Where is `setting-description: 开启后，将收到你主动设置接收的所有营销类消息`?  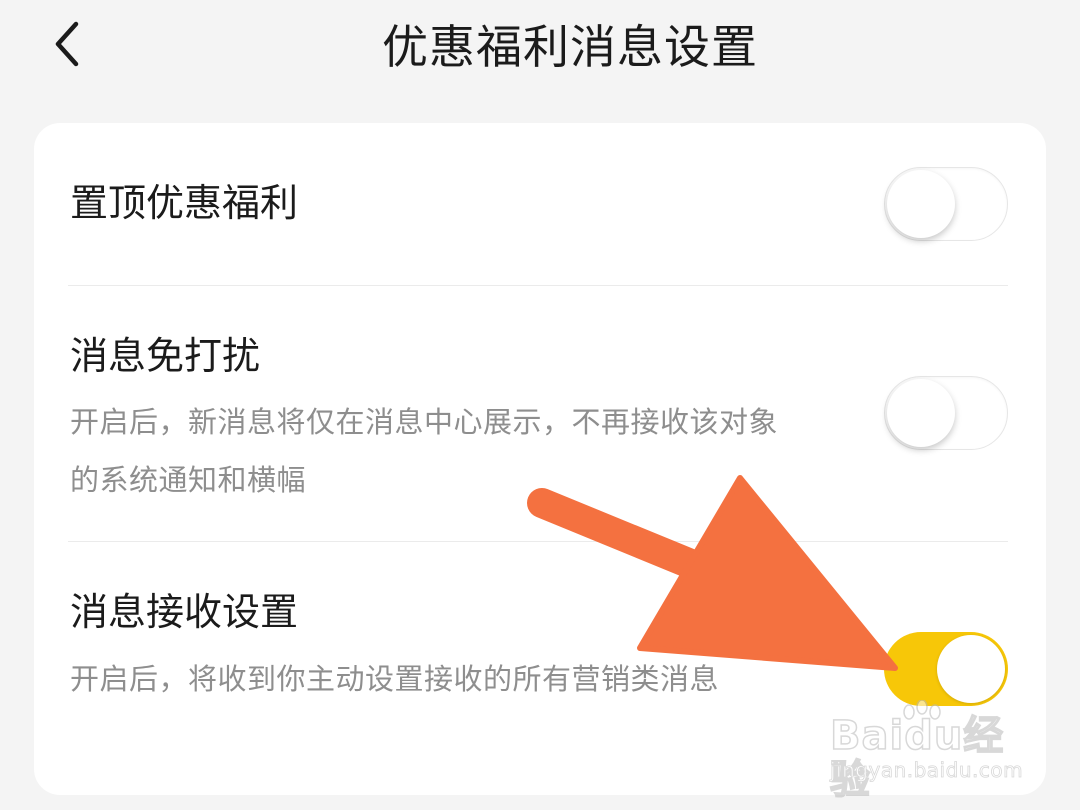 setting-description: 开启后，将收到你主动设置接收的所有营销类消息 is located at coordinates (395, 679).